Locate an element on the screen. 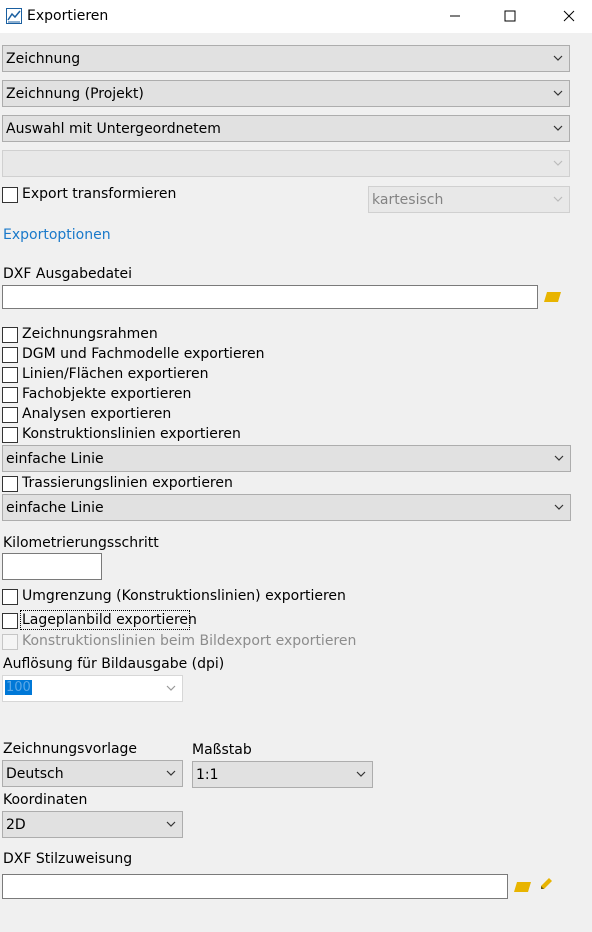 This screenshot has width=592, height=932. option-label-lines: Linien/Flächen exportieren is located at coordinates (115, 374).